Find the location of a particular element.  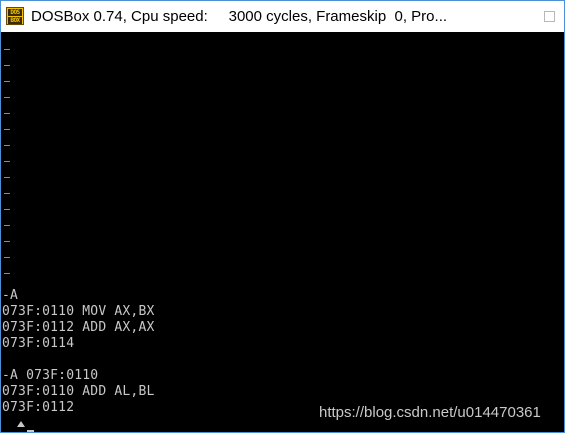

console-line: 073F:0110 ADD AL,BL is located at coordinates (78, 391).